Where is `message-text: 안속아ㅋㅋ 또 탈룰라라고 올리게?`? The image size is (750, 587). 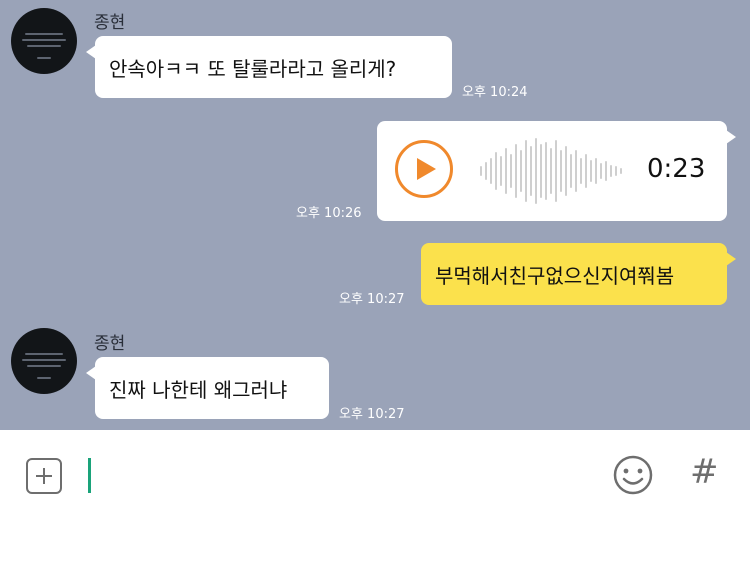 message-text: 안속아ㅋㅋ 또 탈룰라라고 올리게? is located at coordinates (253, 68).